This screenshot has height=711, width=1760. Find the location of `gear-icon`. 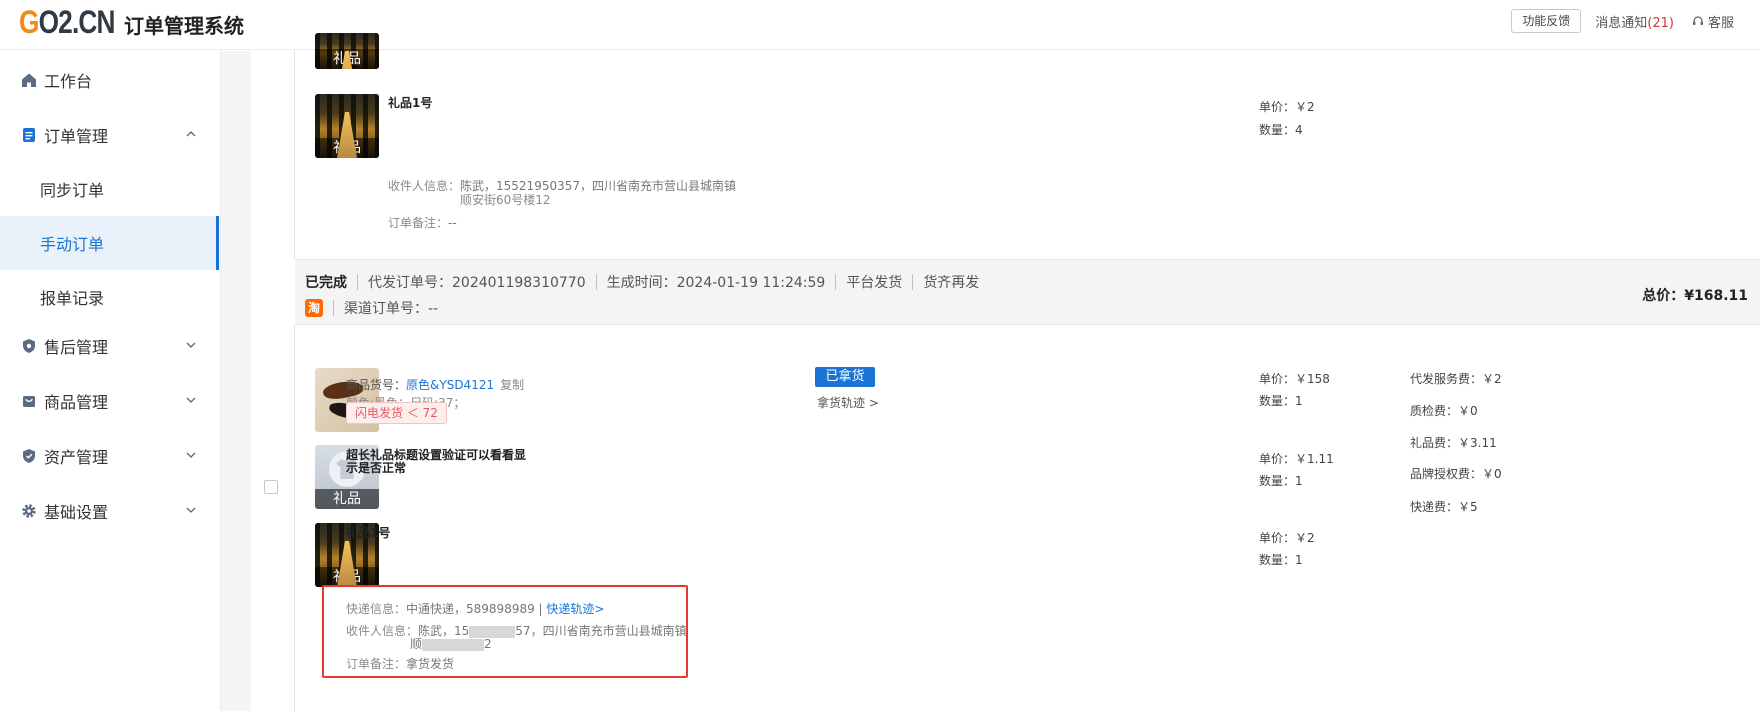

gear-icon is located at coordinates (29, 511).